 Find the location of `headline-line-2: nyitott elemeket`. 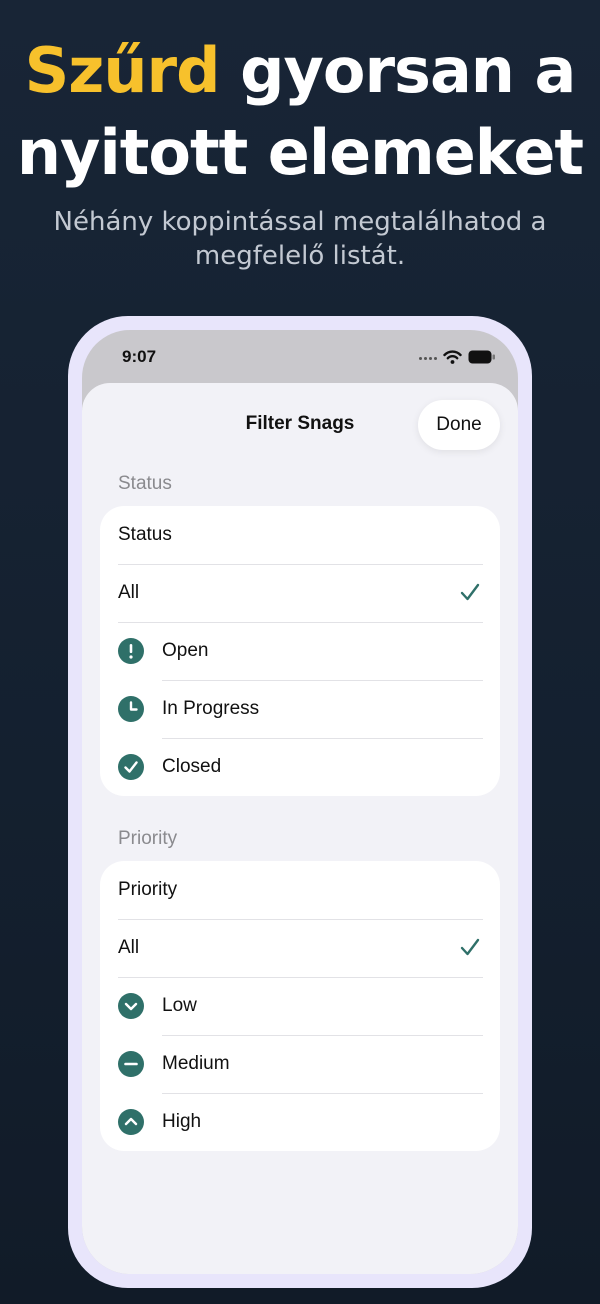

headline-line-2: nyitott elemeket is located at coordinates (300, 152).